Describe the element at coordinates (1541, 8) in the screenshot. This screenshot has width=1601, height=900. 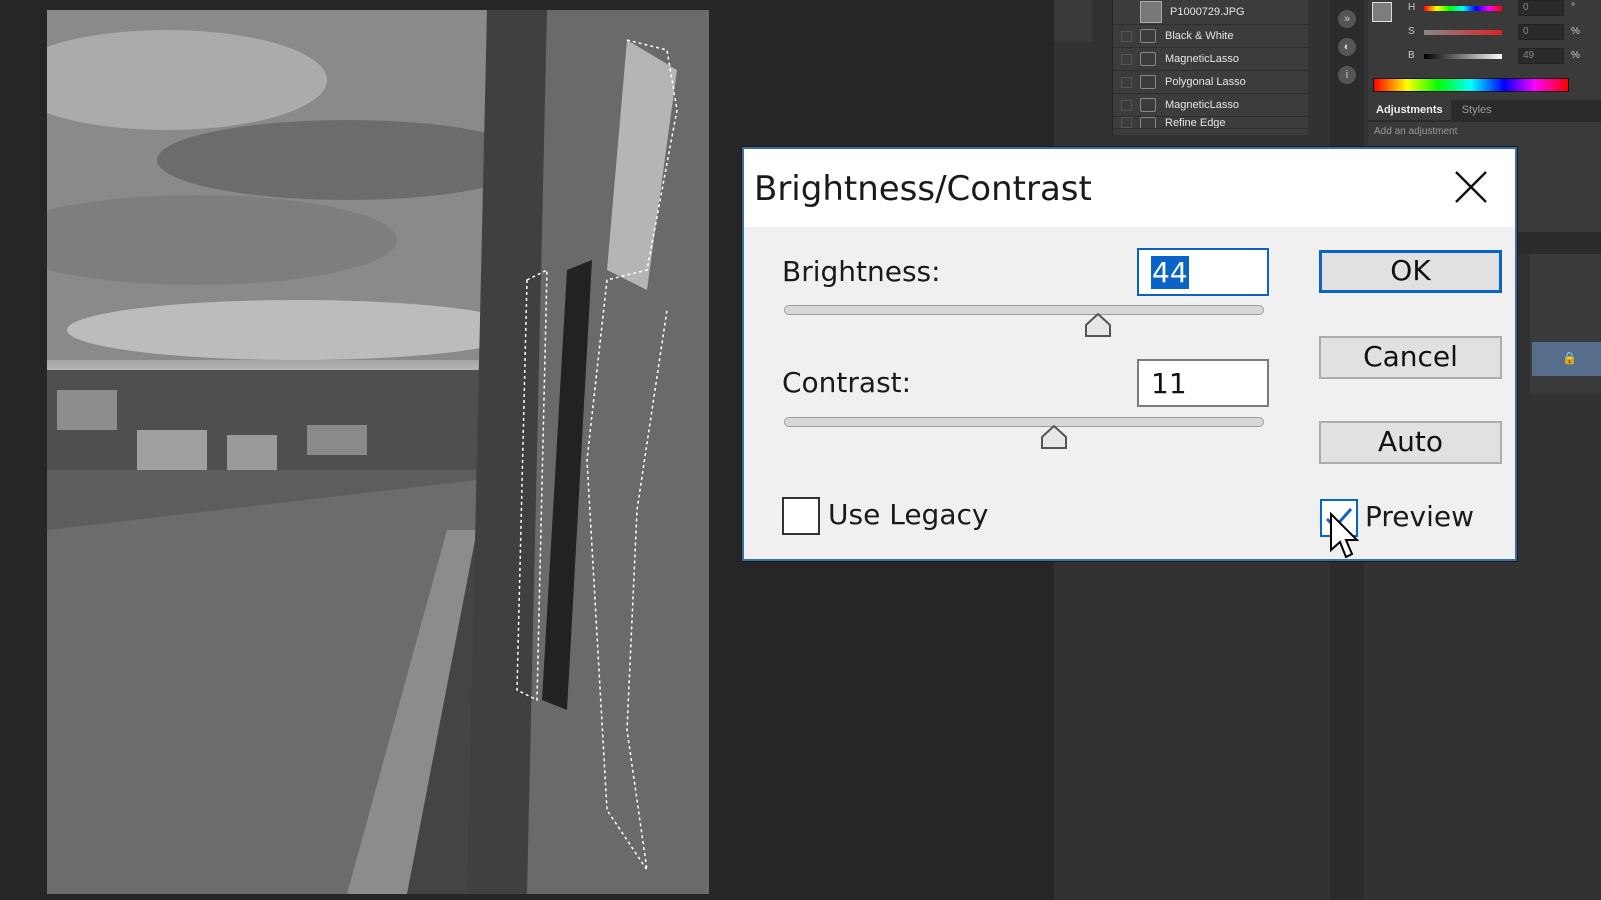
I see `hue-value: 0` at that location.